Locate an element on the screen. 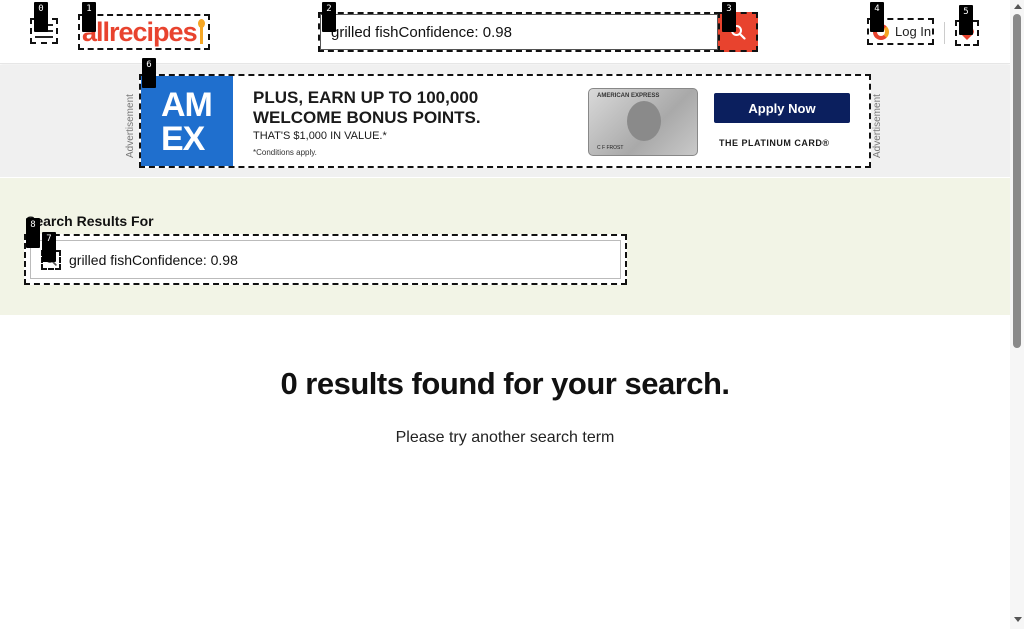 Image resolution: width=1024 pixels, height=629 pixels. index-marker: 5 is located at coordinates (966, 20).